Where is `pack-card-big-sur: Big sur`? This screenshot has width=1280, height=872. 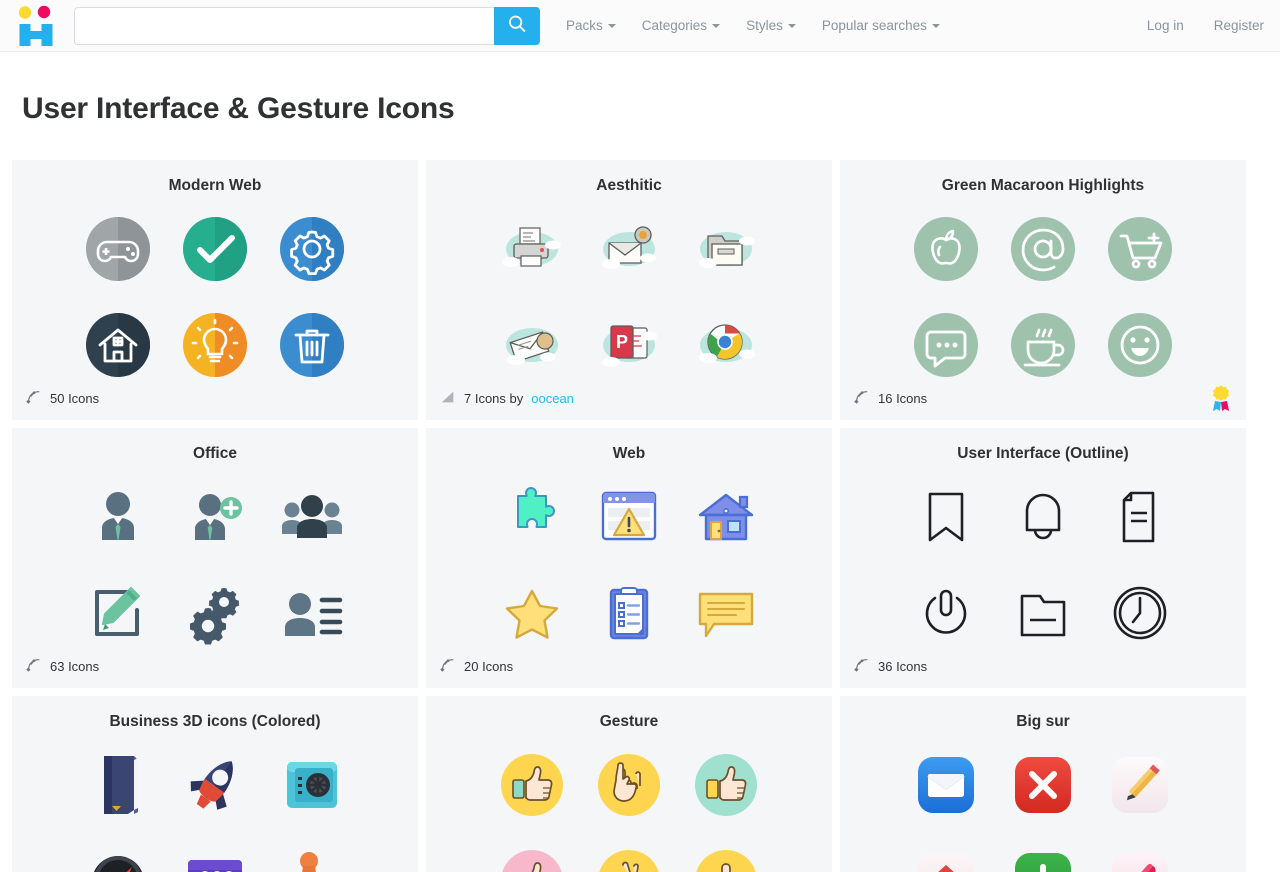 pack-card-big-sur: Big sur is located at coordinates (1043, 784).